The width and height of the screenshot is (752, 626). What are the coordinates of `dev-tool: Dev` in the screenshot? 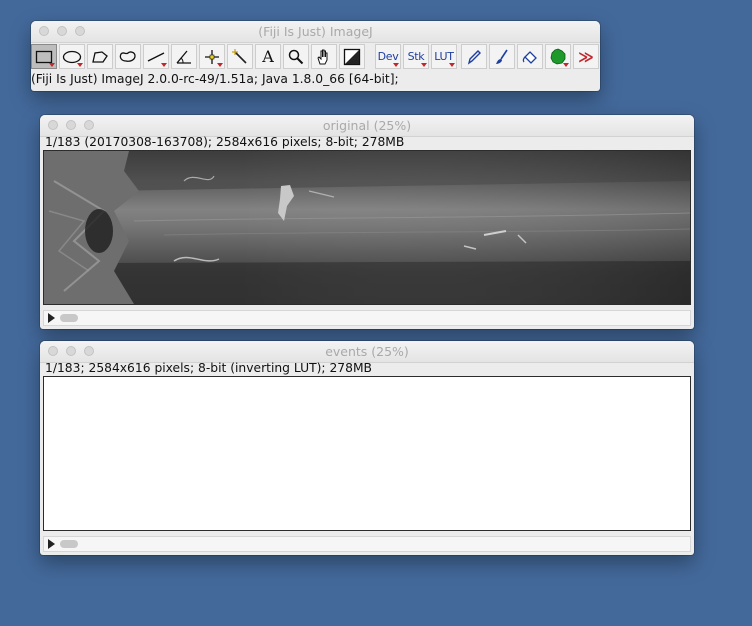 It's located at (388, 56).